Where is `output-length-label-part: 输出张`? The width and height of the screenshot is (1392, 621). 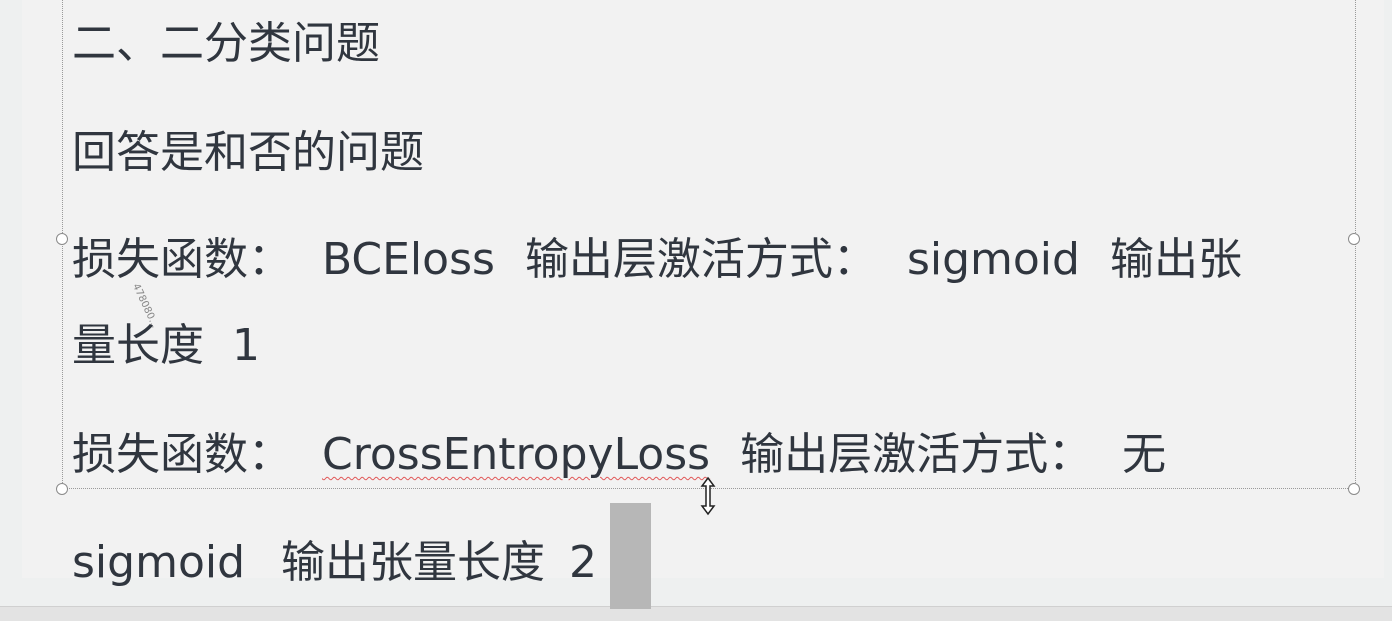
output-length-label-part: 输出张 is located at coordinates (1175, 259).